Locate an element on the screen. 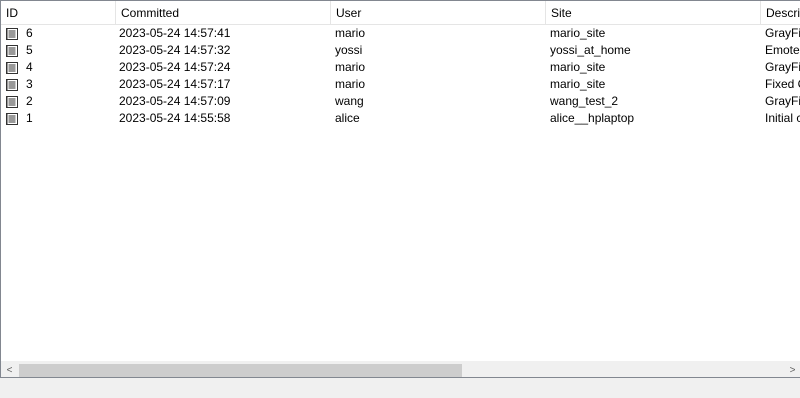  cell-id: 4 is located at coordinates (58, 67).